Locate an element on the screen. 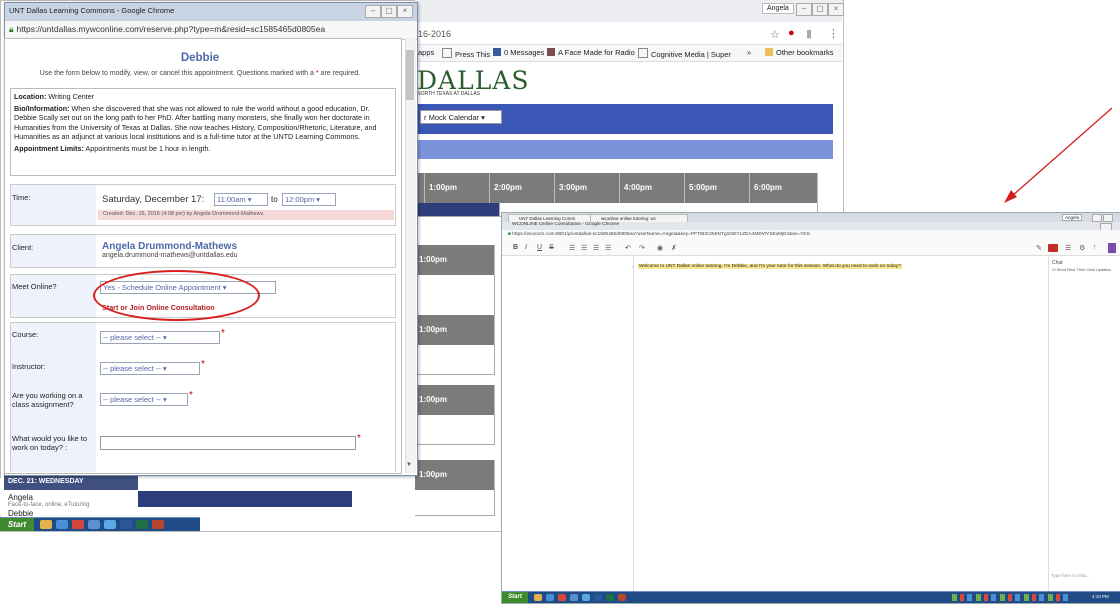 The height and width of the screenshot is (604, 1120). folder-icon is located at coordinates (538, 597).